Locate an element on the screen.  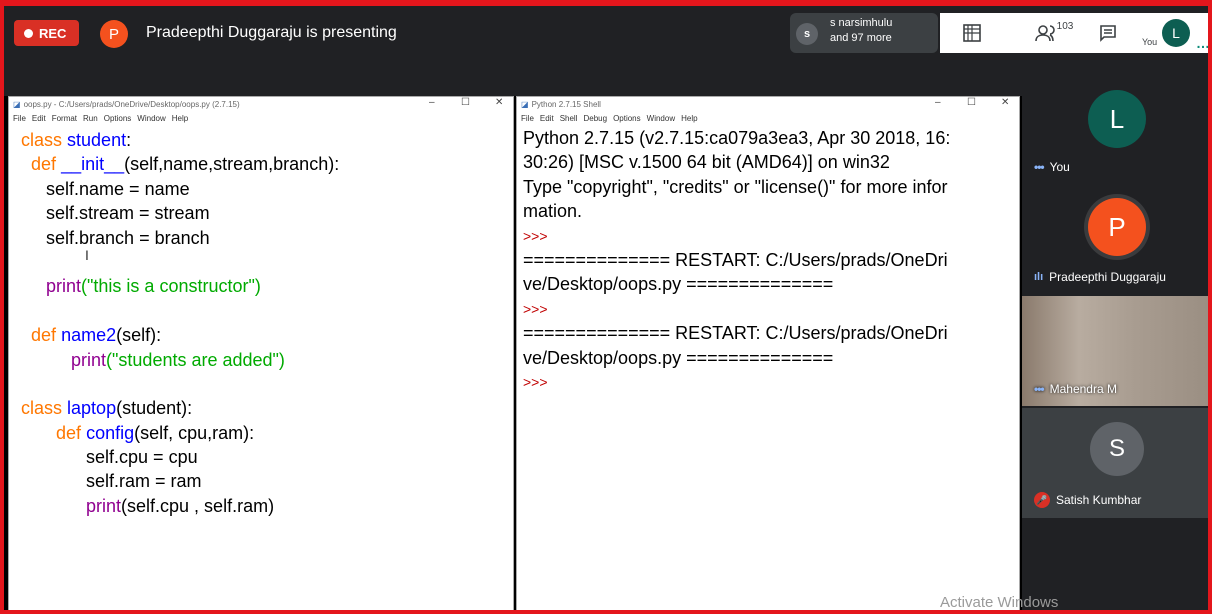
layout-grid-icon is located at coordinates (972, 33).